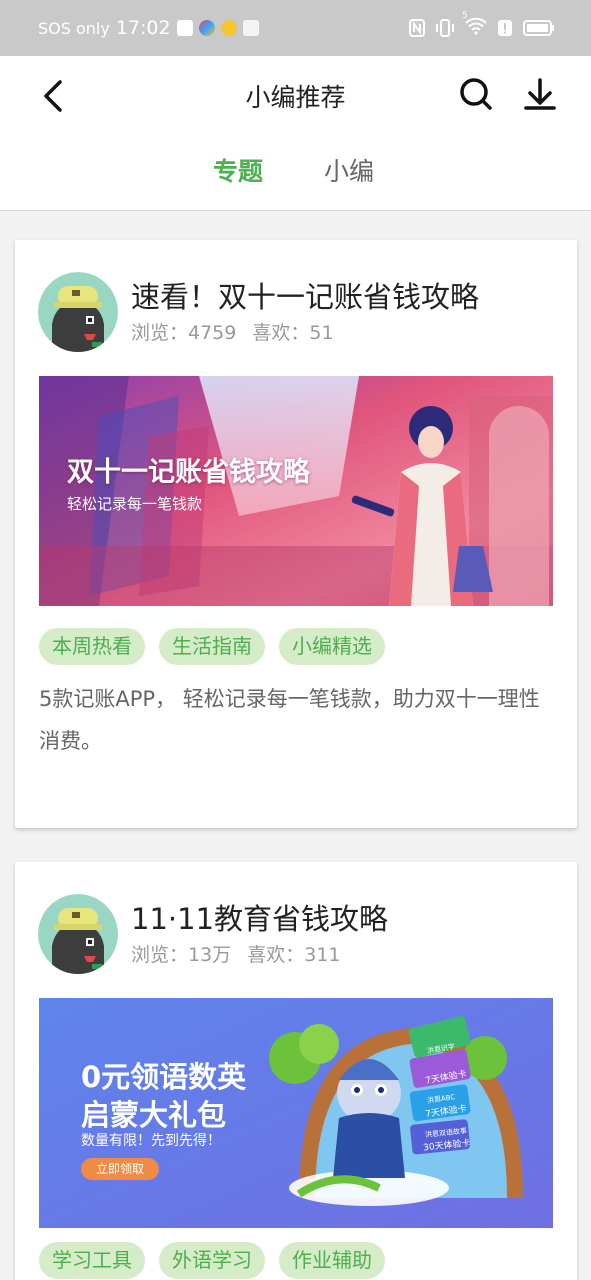 The width and height of the screenshot is (591, 1280). I want to click on tag-chip: 学习工具, so click(92, 1260).